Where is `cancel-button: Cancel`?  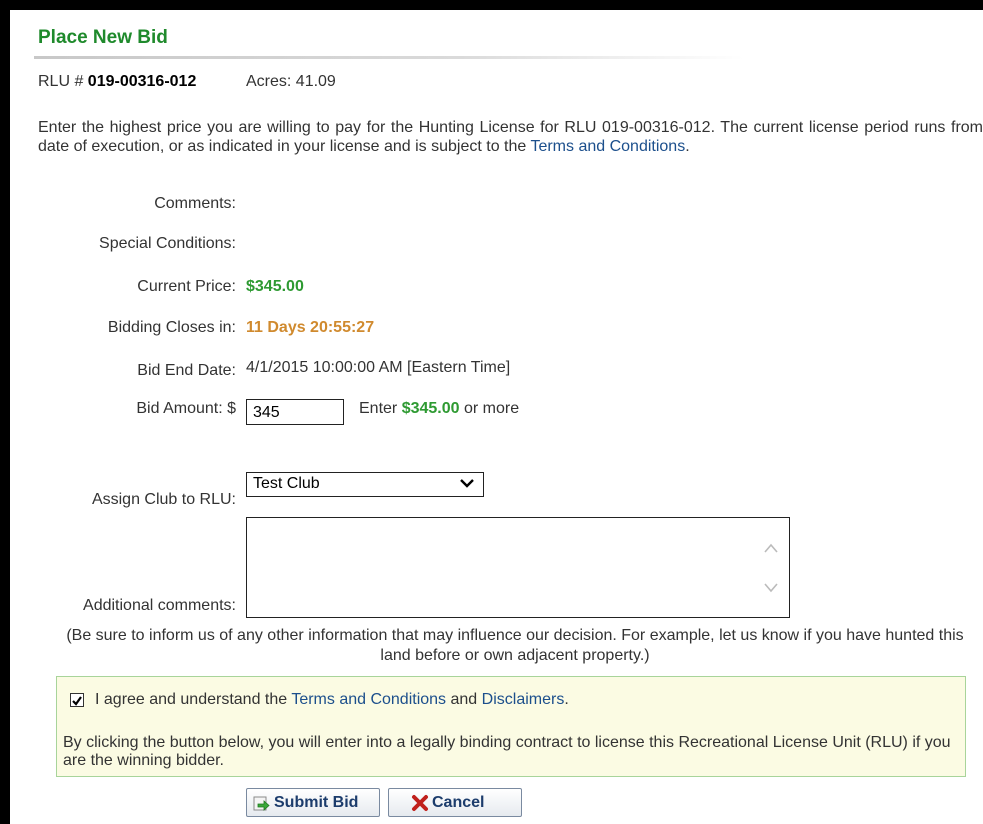
cancel-button: Cancel is located at coordinates (455, 802).